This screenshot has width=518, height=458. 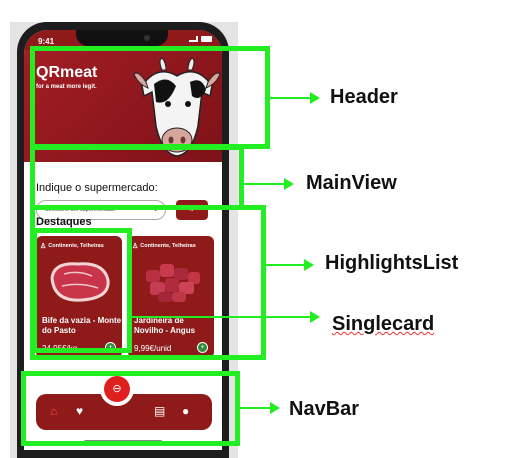 I want to click on mainview-annotation-label: MainView, so click(x=351, y=183).